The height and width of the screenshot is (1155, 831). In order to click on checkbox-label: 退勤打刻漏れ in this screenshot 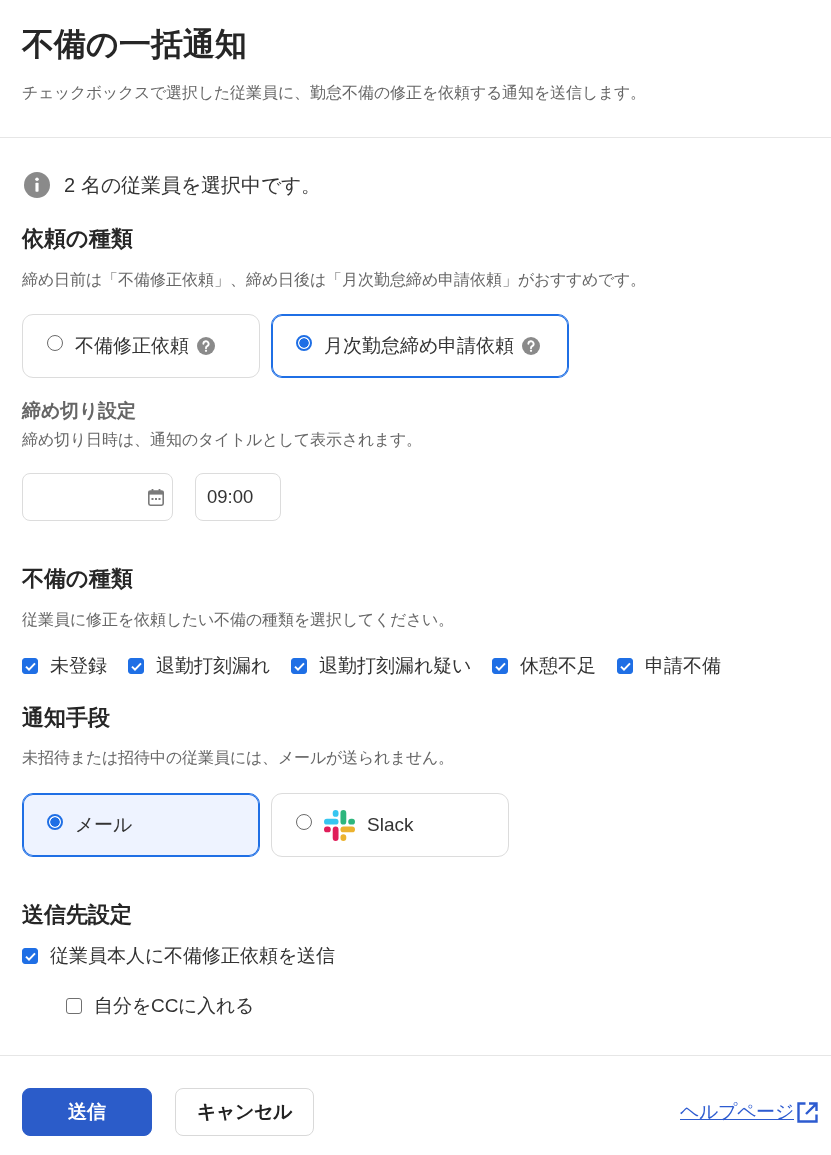, I will do `click(213, 666)`.